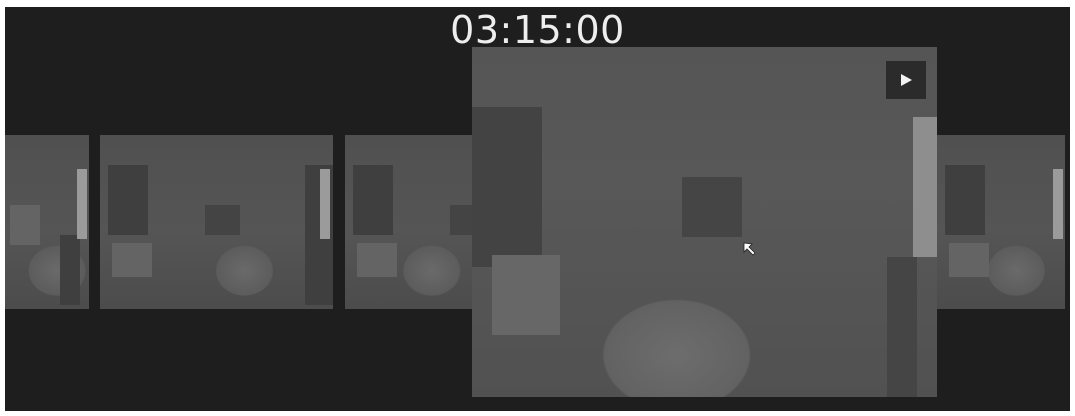  What do you see at coordinates (537, 30) in the screenshot?
I see `timestamp-label: 03:15:00` at bounding box center [537, 30].